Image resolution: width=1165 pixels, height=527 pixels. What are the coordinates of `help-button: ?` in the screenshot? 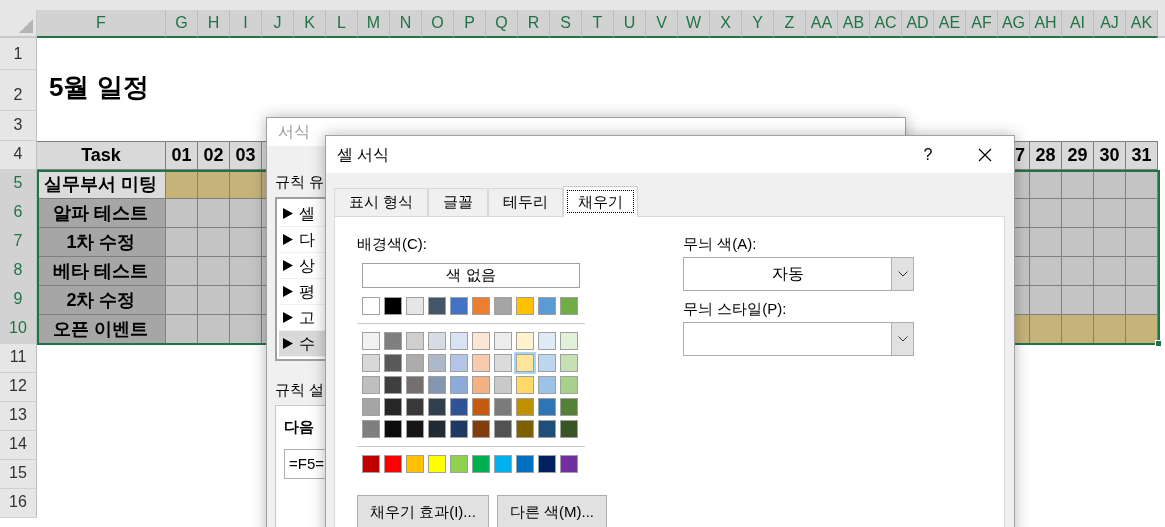 It's located at (928, 154).